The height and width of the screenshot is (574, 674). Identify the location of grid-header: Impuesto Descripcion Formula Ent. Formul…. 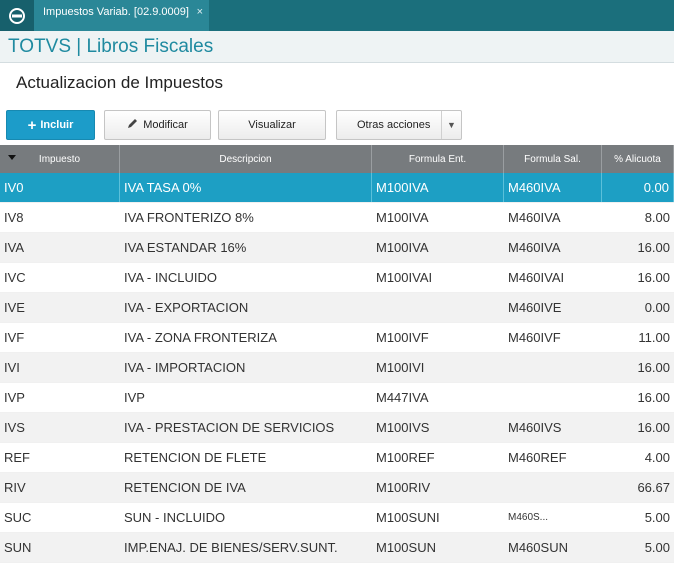
(337, 159).